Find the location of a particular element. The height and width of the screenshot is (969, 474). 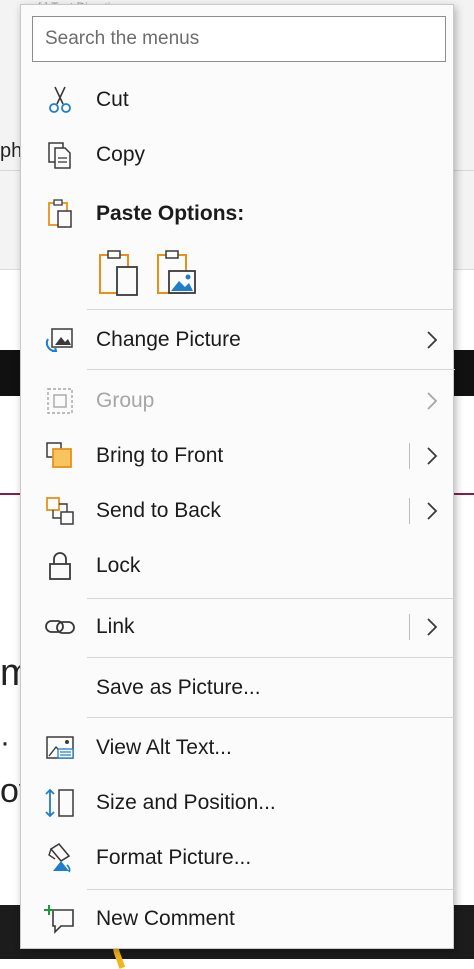

menu-label-paste-options: Paste Options: is located at coordinates (170, 213).